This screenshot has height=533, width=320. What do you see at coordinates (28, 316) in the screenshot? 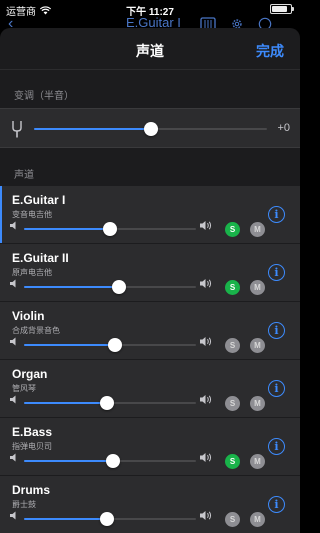
I see `channel-name: Violin` at bounding box center [28, 316].